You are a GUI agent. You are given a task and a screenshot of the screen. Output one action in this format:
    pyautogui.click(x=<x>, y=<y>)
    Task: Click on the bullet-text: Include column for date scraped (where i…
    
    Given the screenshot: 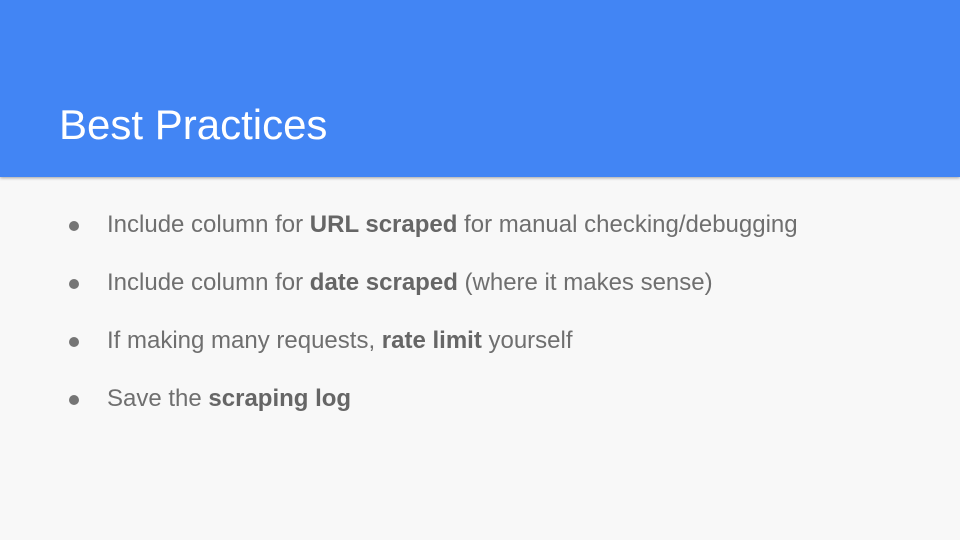 What is the action you would take?
    pyautogui.click(x=410, y=283)
    